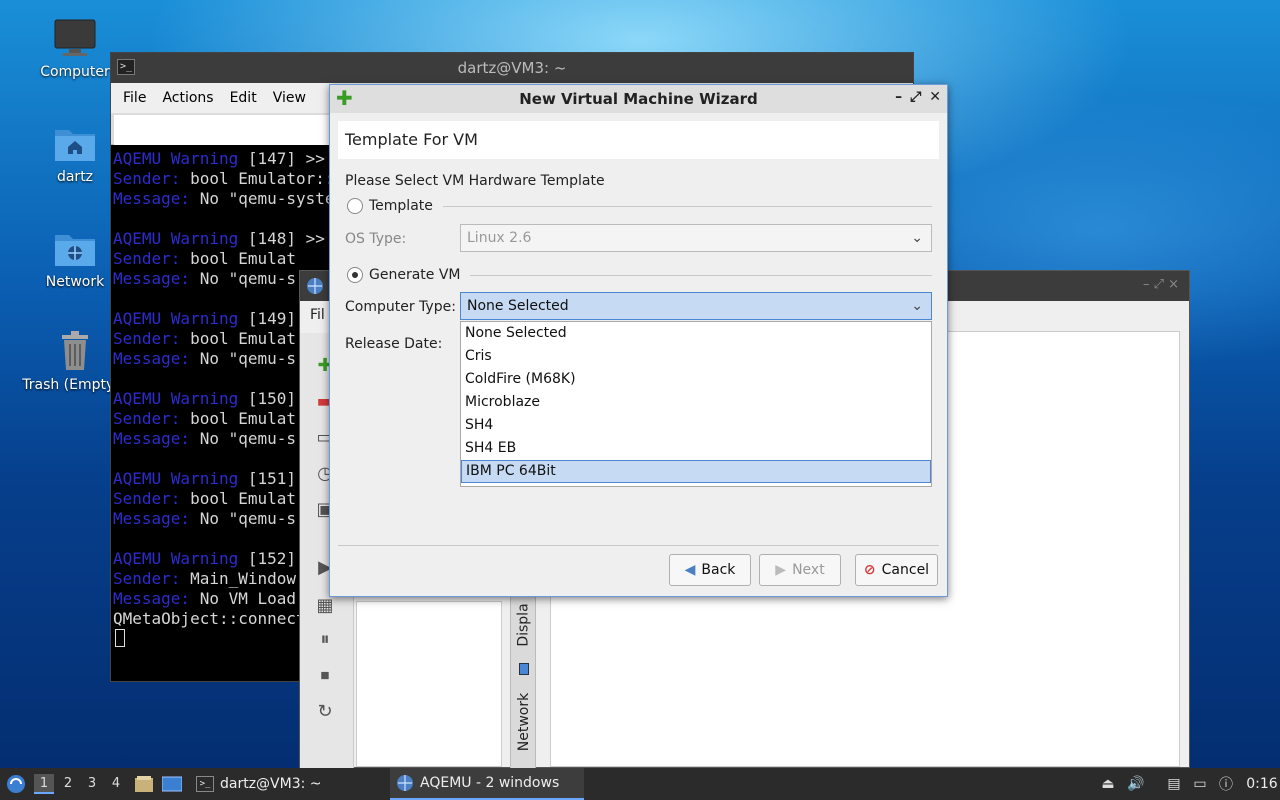 This screenshot has width=1280, height=800. Describe the element at coordinates (68, 784) in the screenshot. I see `workspace-2: 2` at that location.